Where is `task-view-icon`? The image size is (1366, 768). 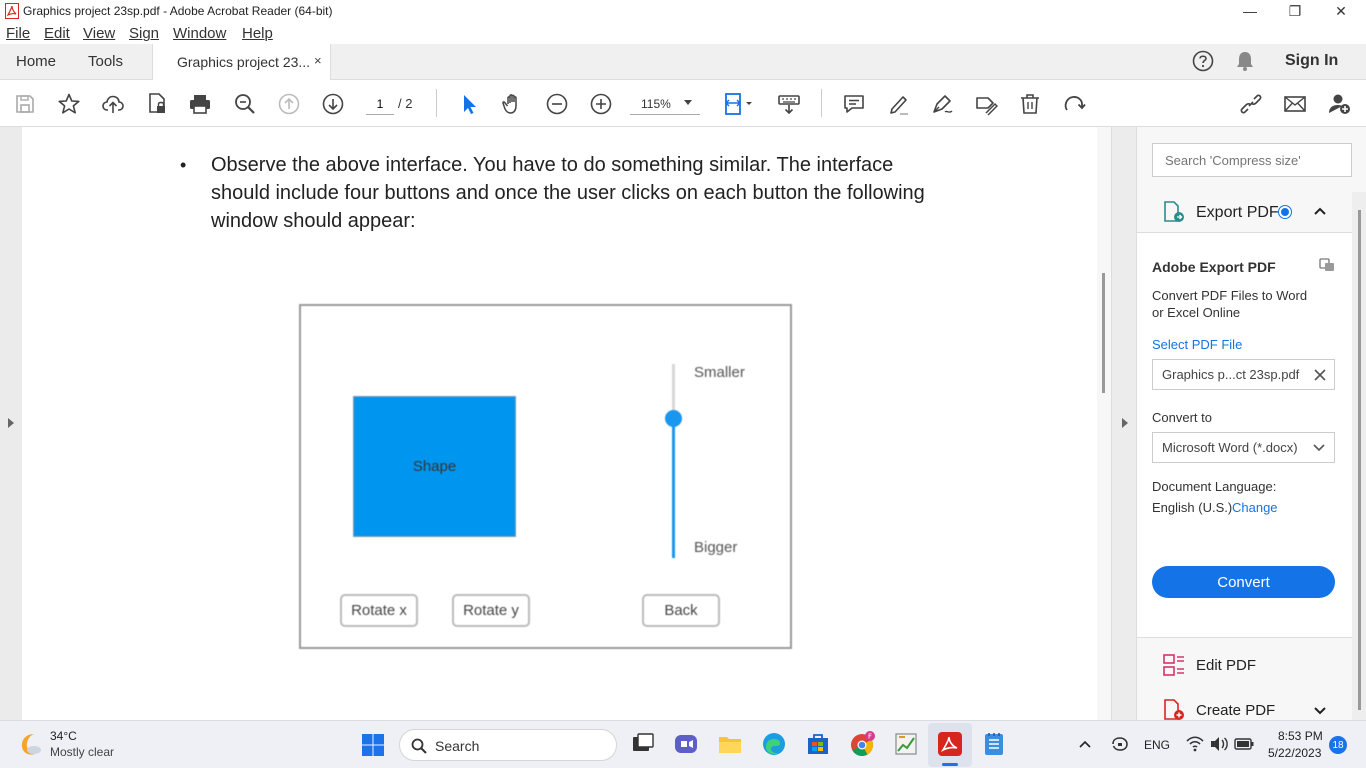 task-view-icon is located at coordinates (643, 744).